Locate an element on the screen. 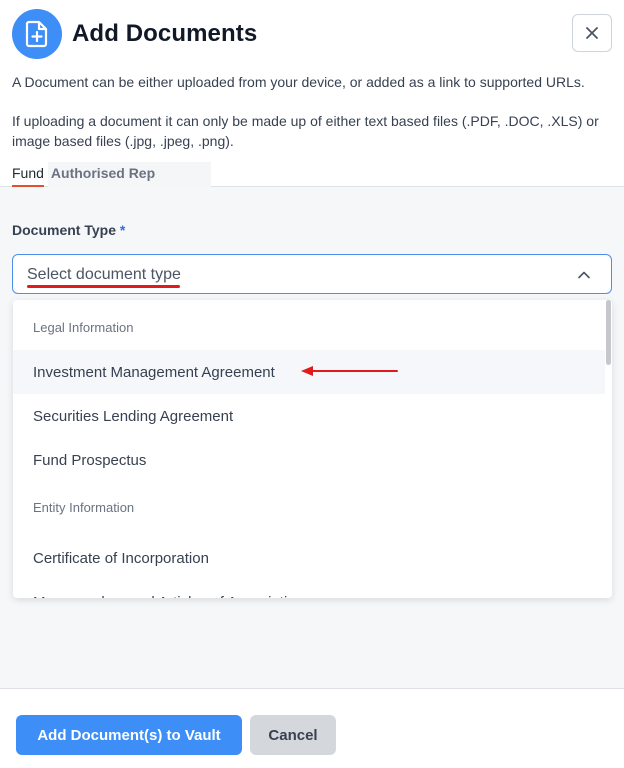  close-button is located at coordinates (592, 33).